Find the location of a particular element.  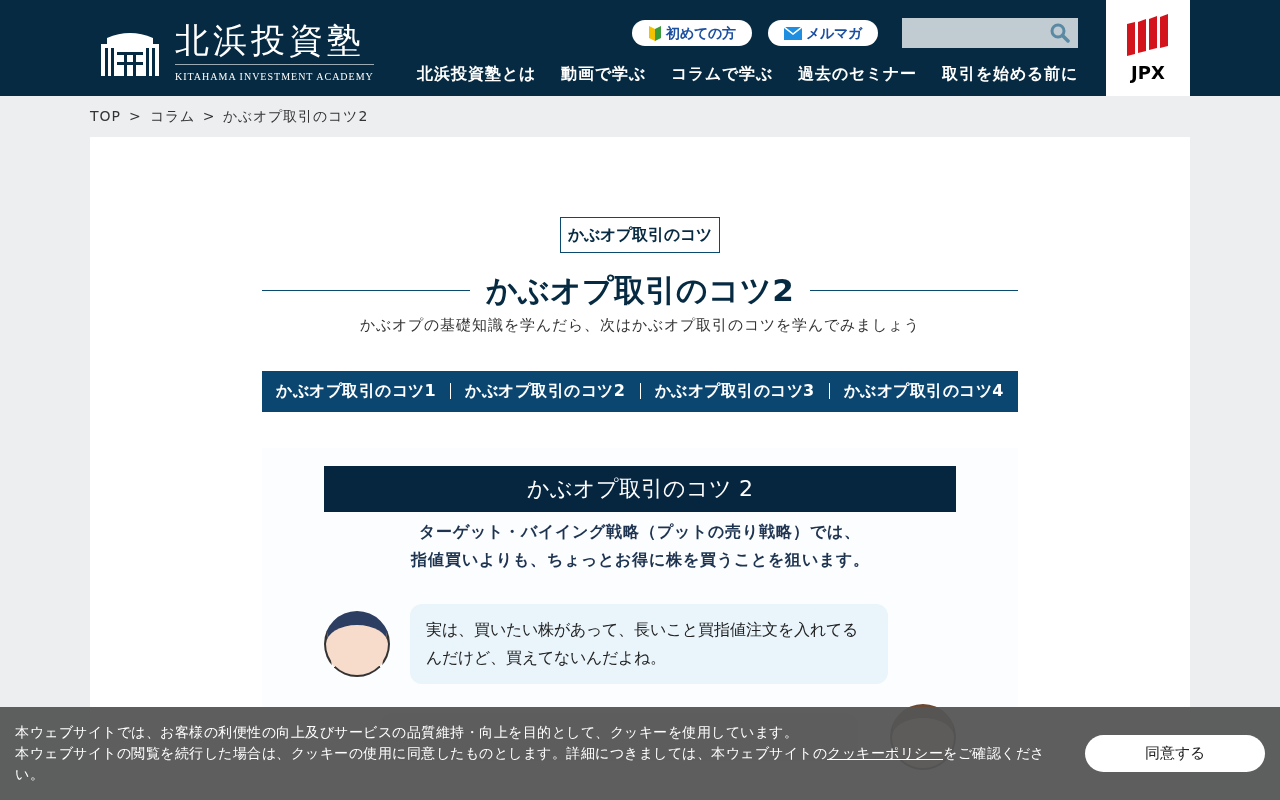

agree-button: 同意する is located at coordinates (1175, 753).